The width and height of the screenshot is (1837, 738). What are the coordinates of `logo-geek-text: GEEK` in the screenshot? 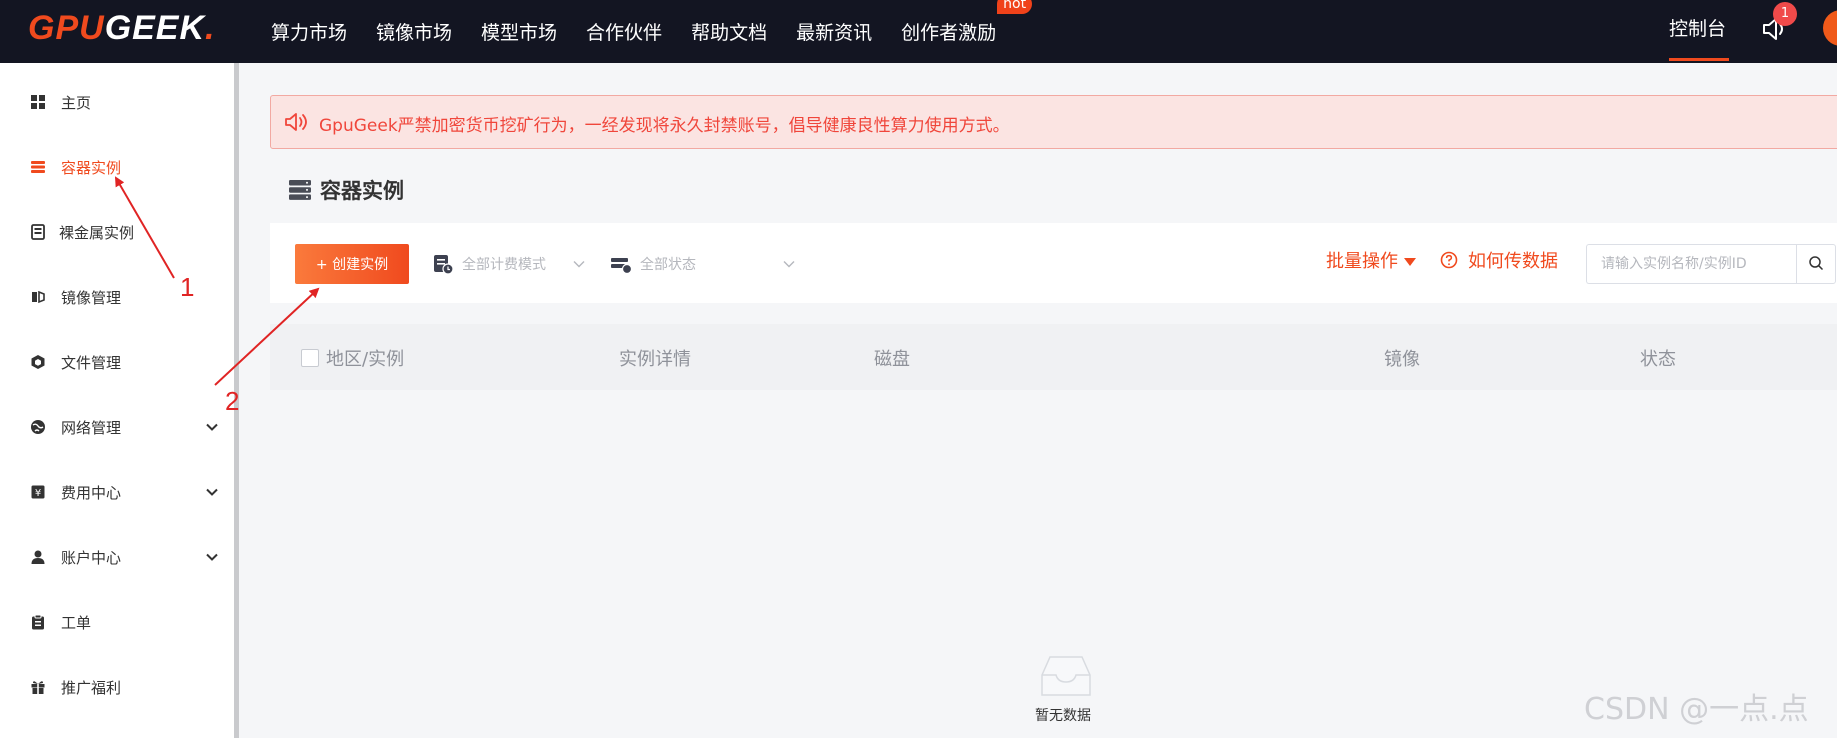 It's located at (155, 28).